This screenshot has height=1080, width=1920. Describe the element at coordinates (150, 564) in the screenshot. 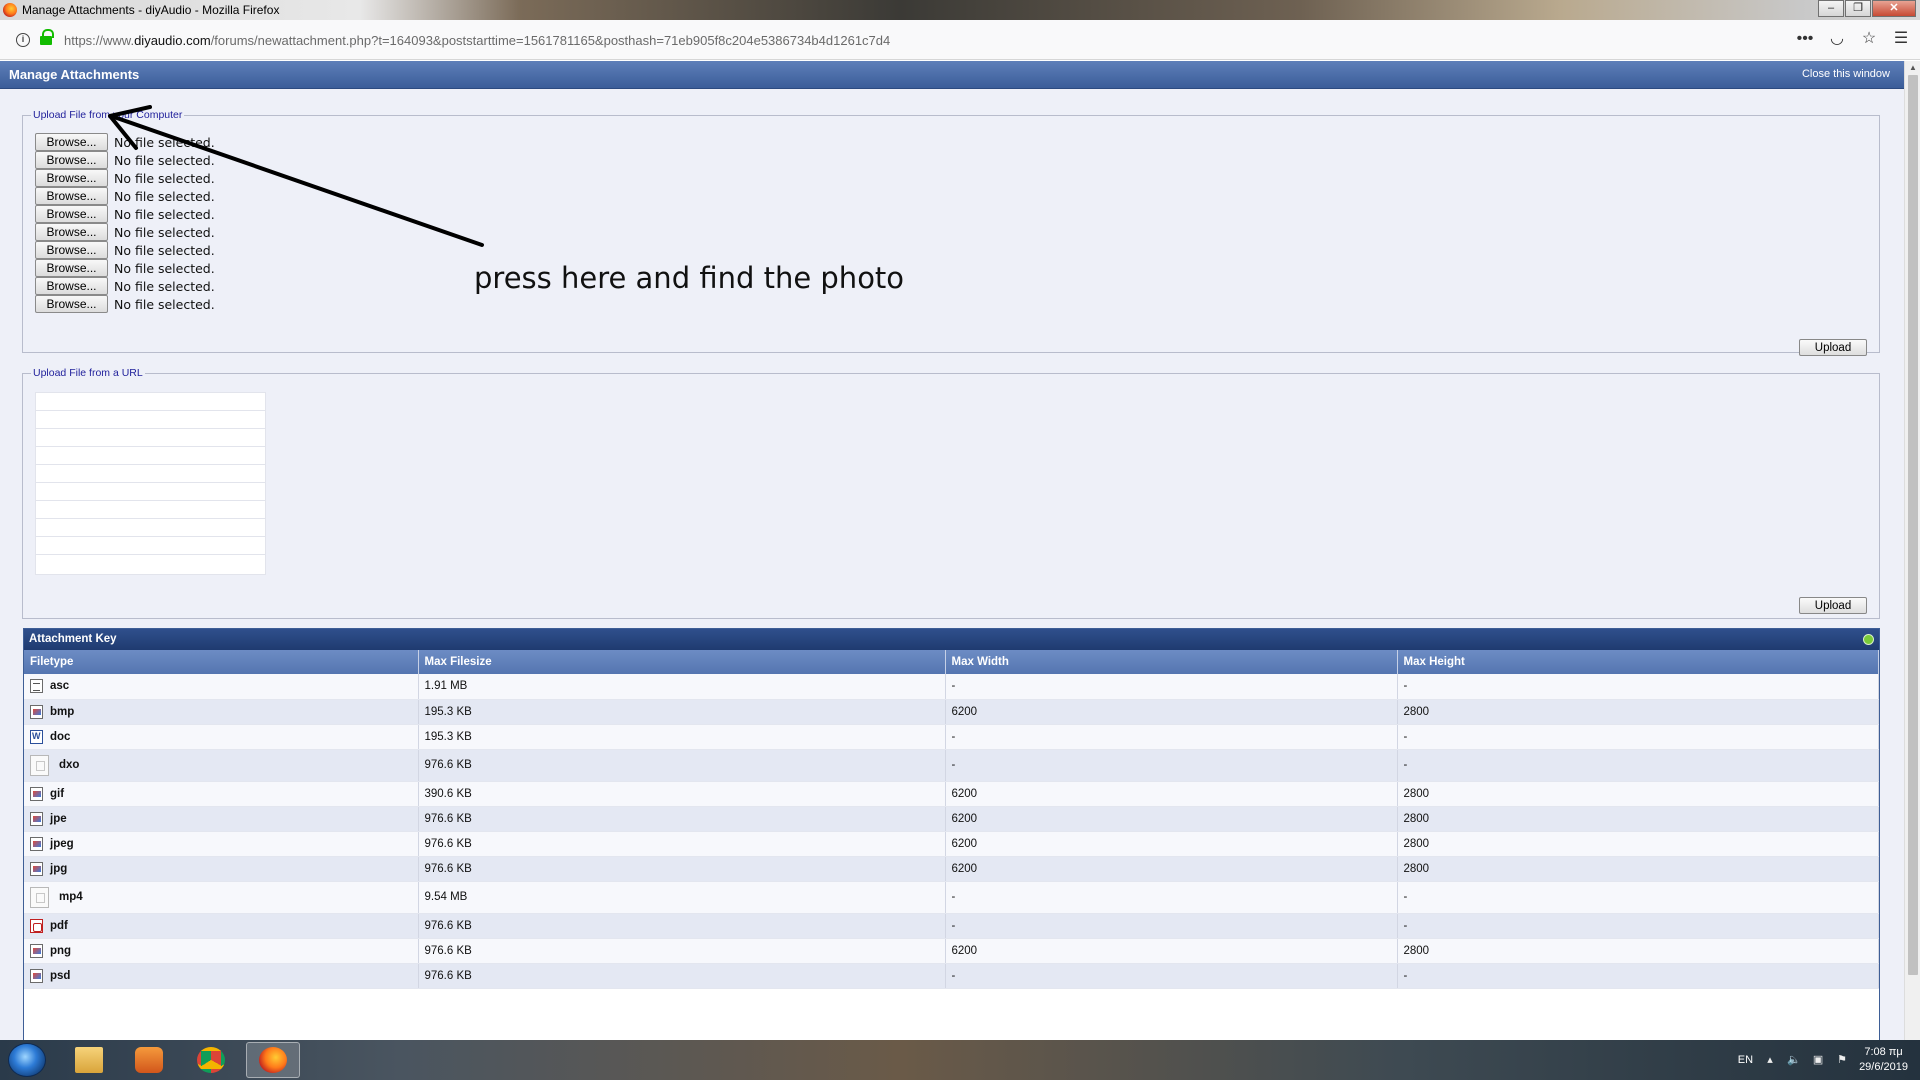

I see `url-input` at that location.